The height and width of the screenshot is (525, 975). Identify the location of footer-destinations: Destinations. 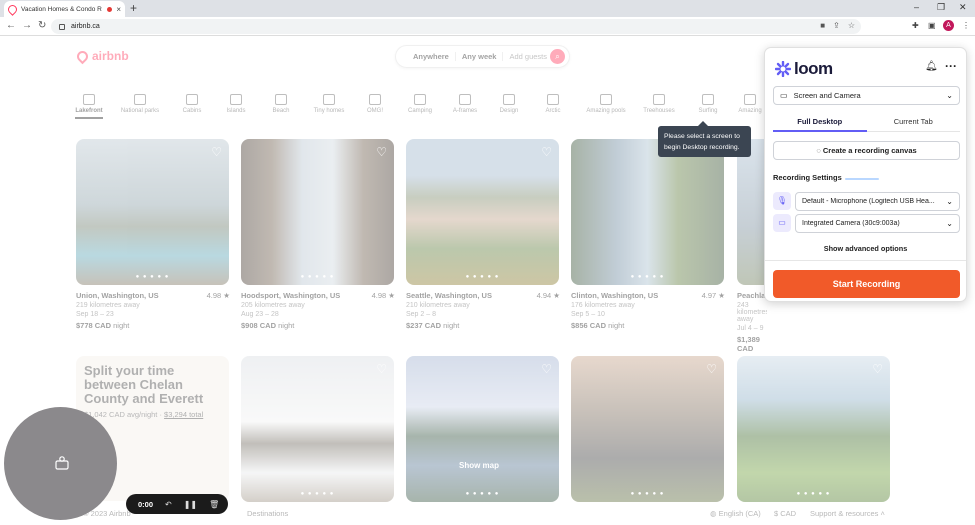
(267, 513).